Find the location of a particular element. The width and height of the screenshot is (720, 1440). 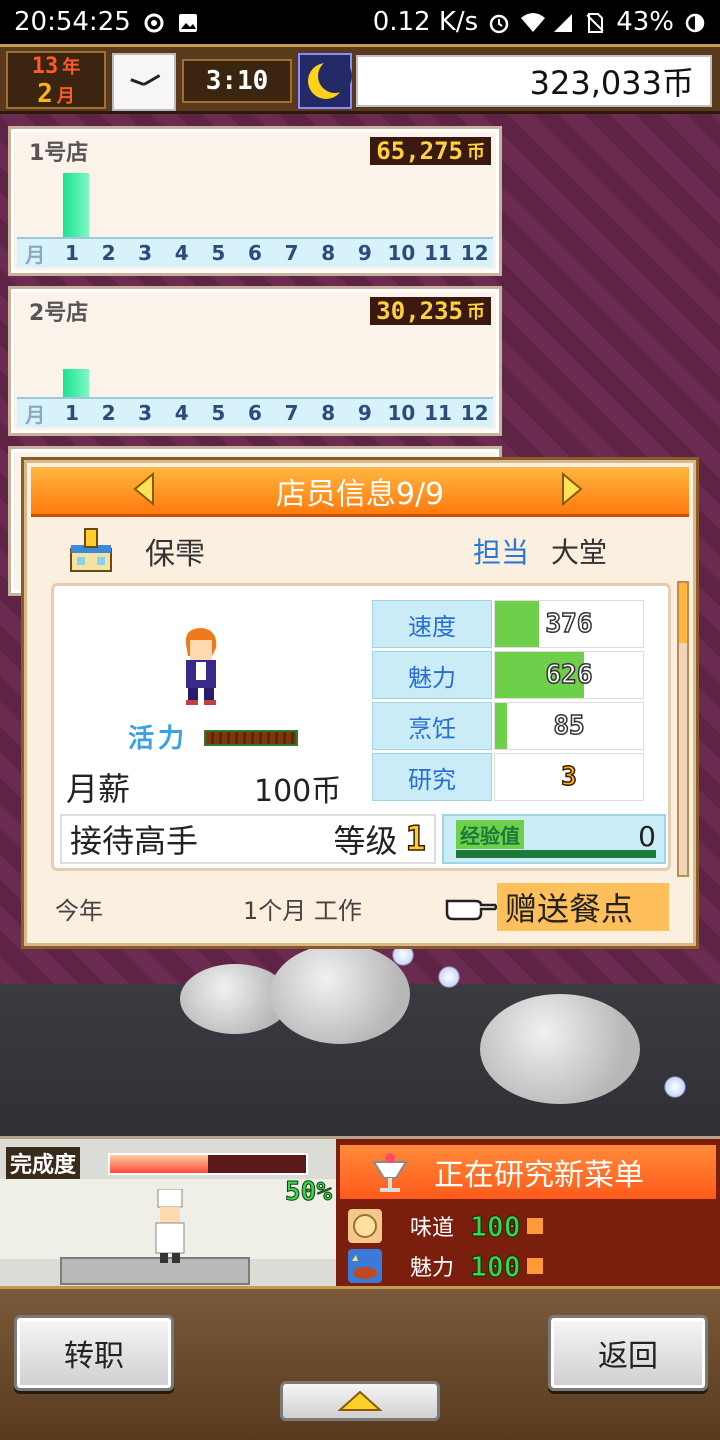

chef-sprite is located at coordinates (170, 1226).